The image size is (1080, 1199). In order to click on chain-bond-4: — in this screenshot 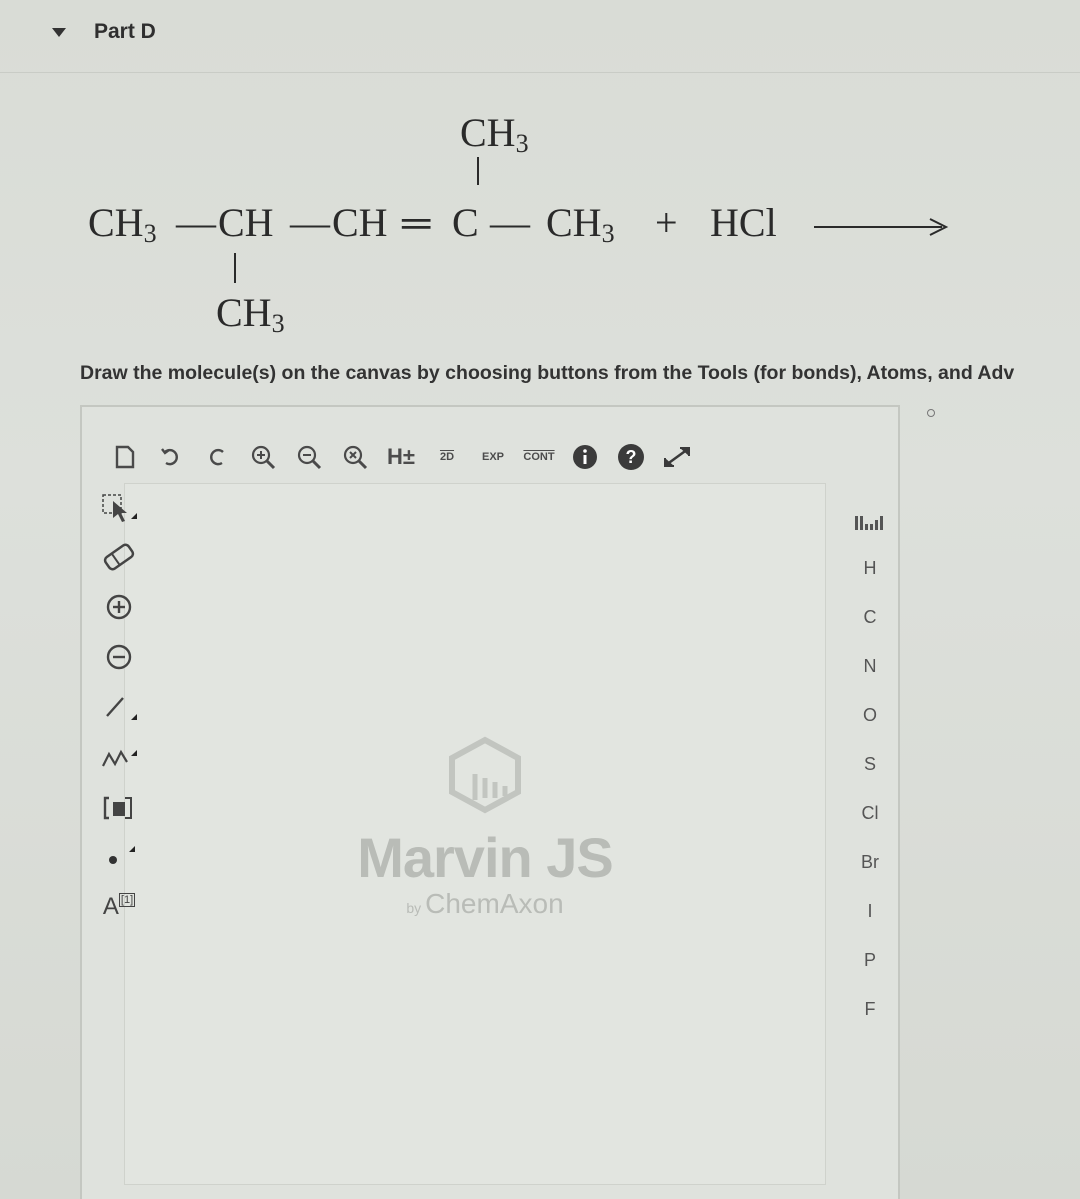, I will do `click(510, 222)`.